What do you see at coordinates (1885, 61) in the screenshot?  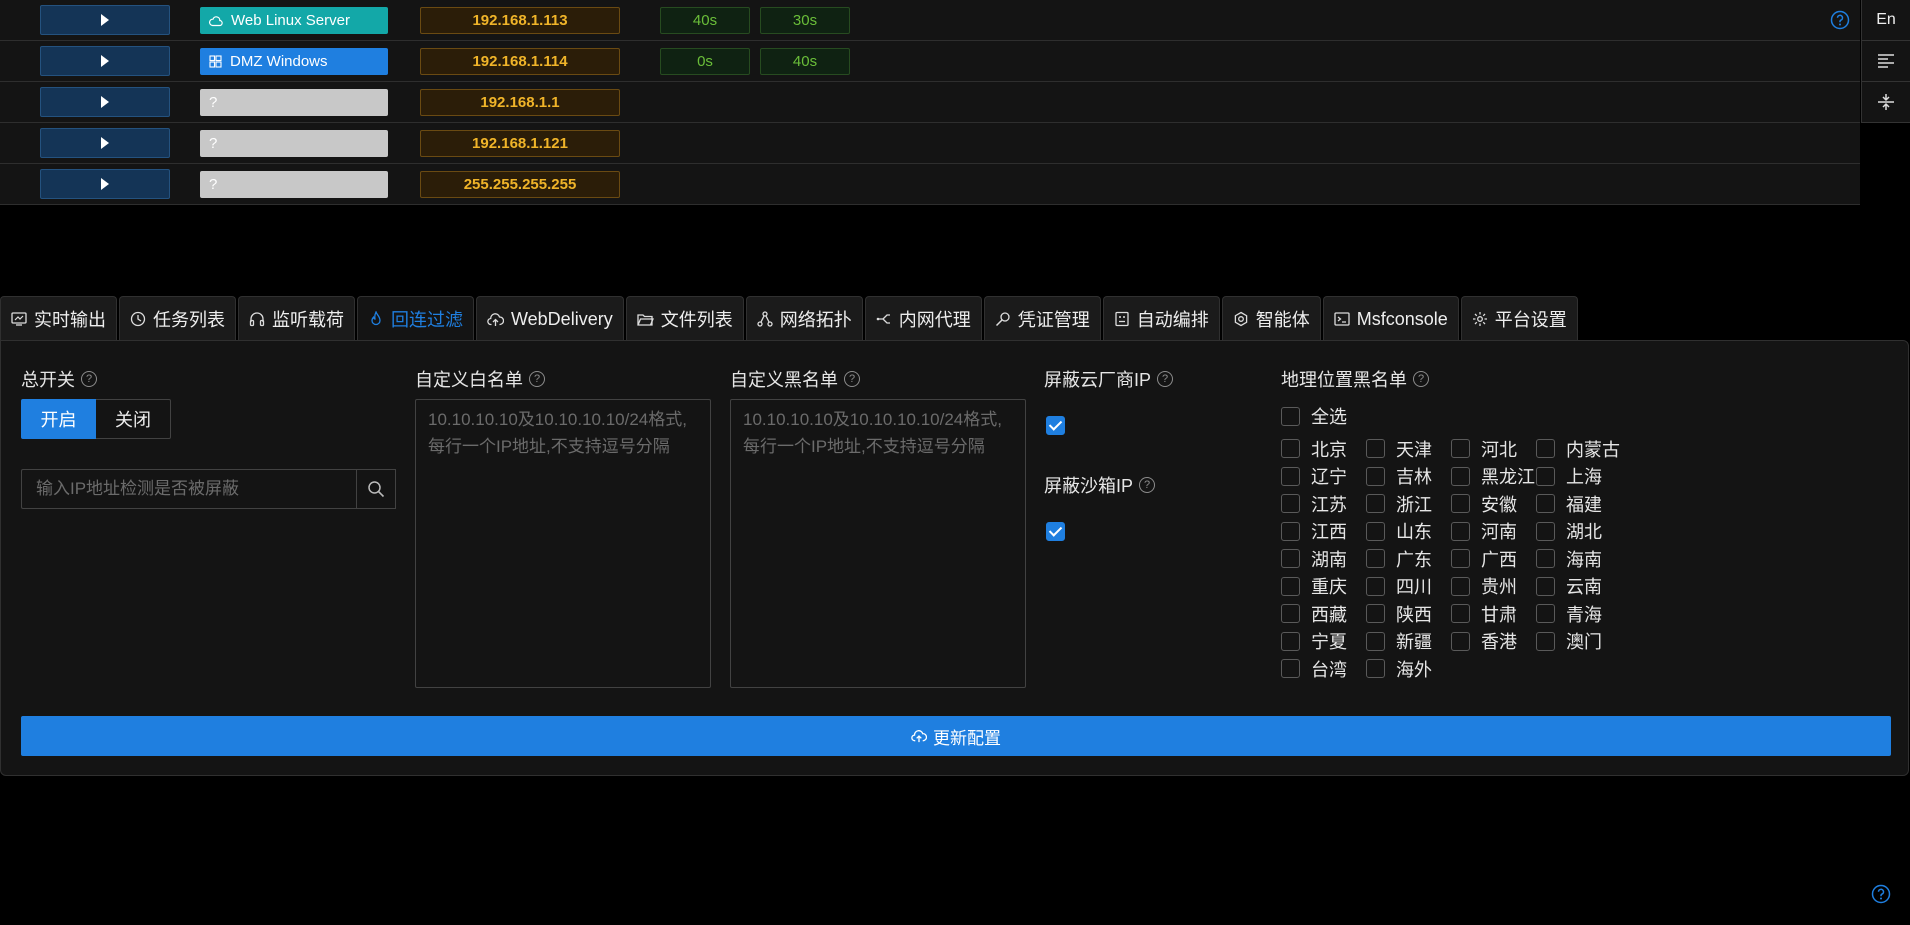 I see `align-left-button` at bounding box center [1885, 61].